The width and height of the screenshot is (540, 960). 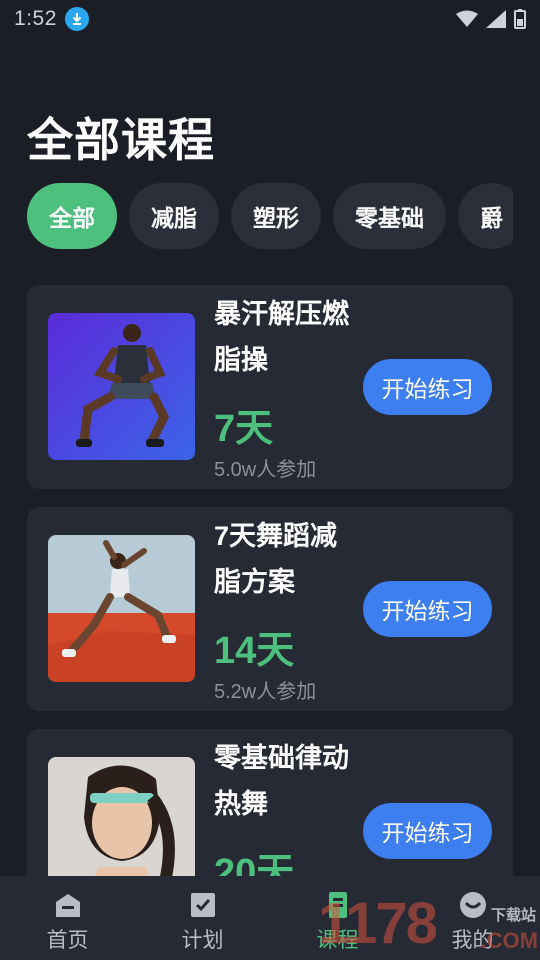 What do you see at coordinates (276, 559) in the screenshot?
I see `course-title: 7天舞蹈减脂方案` at bounding box center [276, 559].